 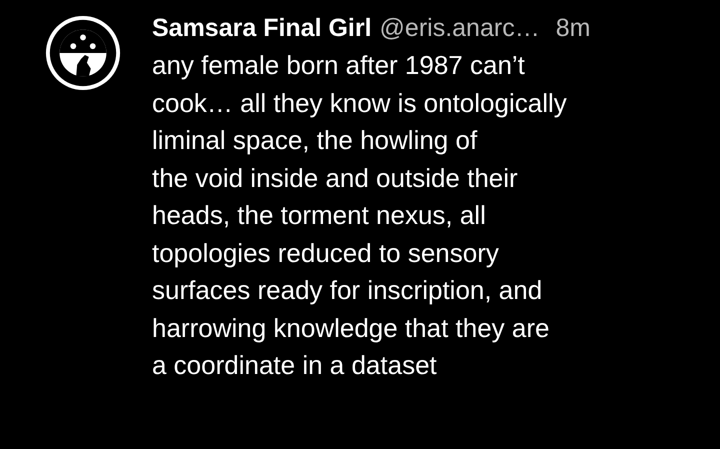 What do you see at coordinates (262, 28) in the screenshot?
I see `display-name: Samsara Final Girl` at bounding box center [262, 28].